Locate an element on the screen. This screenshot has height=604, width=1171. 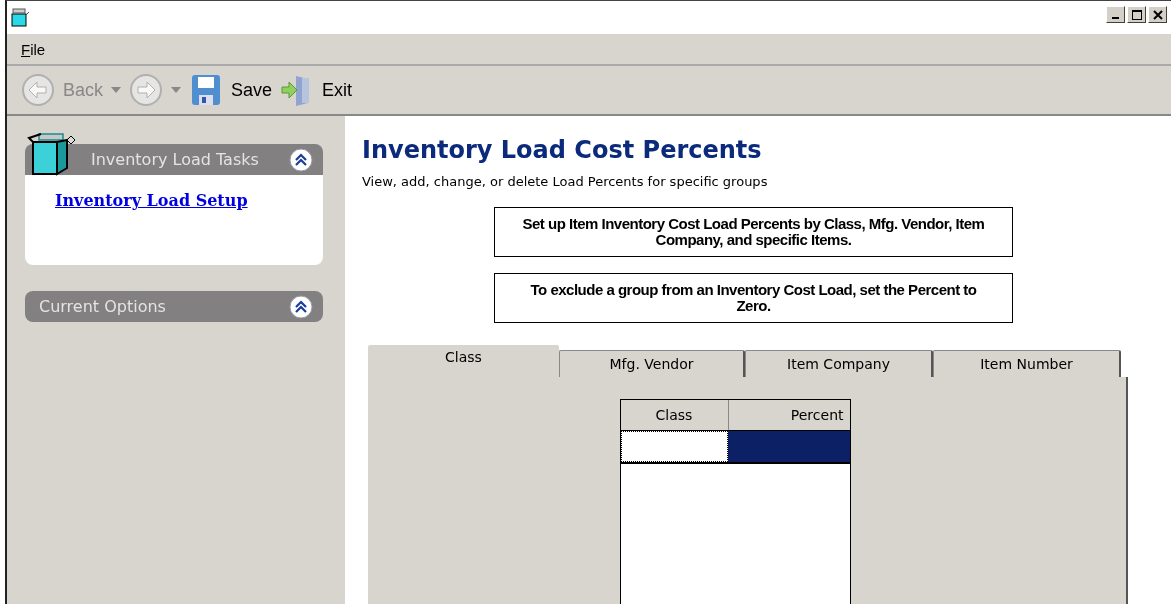
minimize-button is located at coordinates (1115, 14).